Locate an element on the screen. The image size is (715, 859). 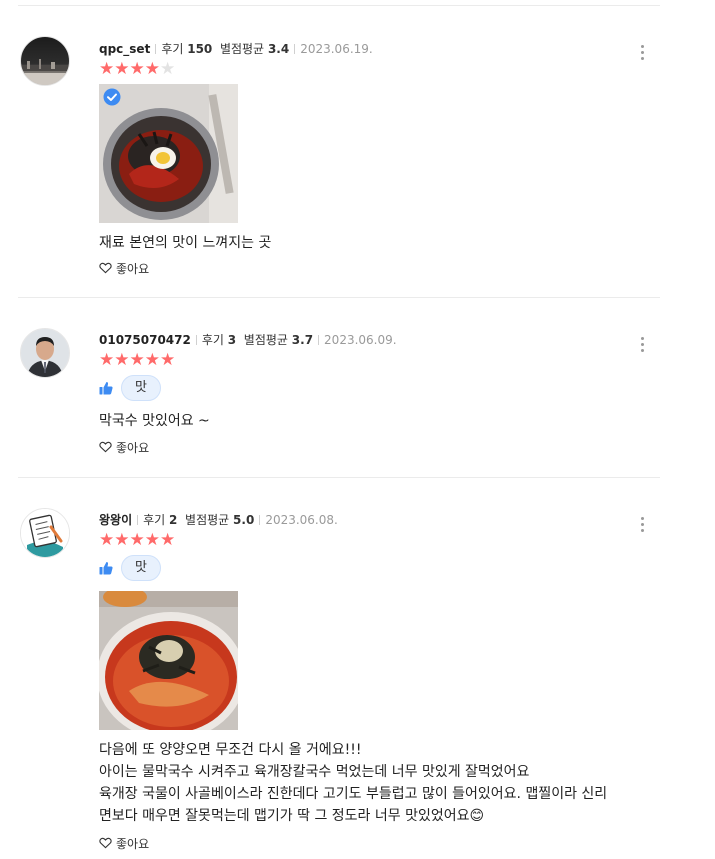
nickname: 왕왕이 is located at coordinates (115, 520).